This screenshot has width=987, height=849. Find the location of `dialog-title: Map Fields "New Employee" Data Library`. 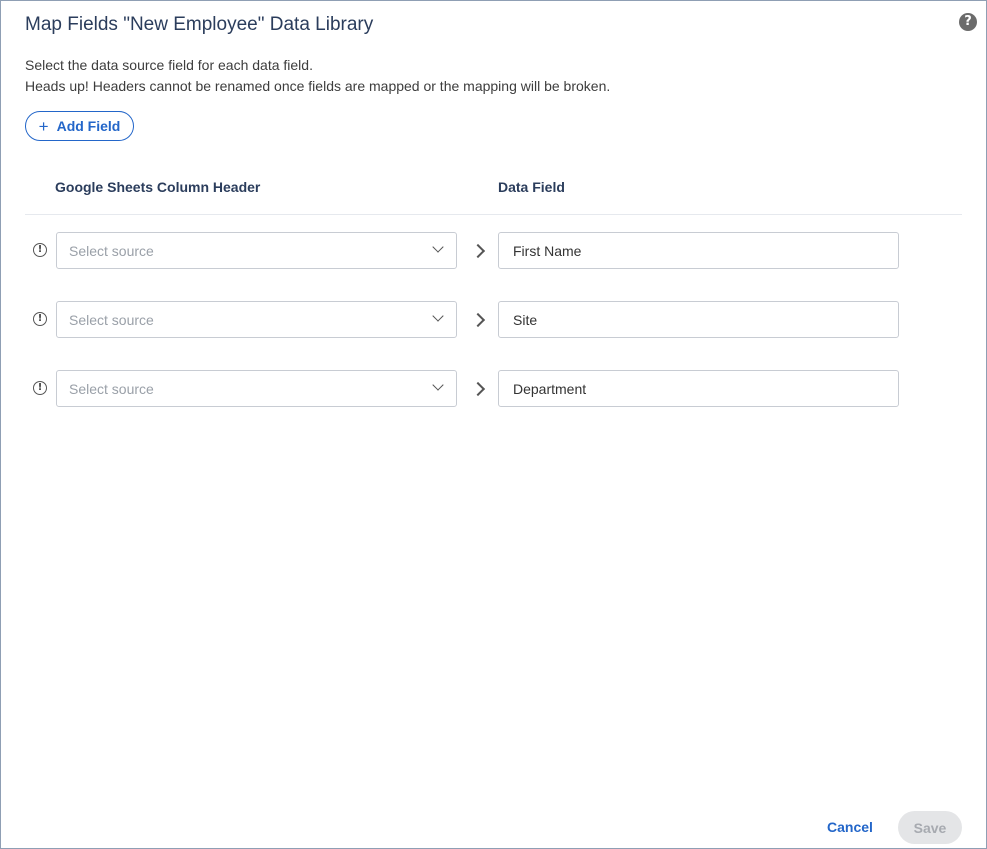

dialog-title: Map Fields "New Employee" Data Library is located at coordinates (199, 24).